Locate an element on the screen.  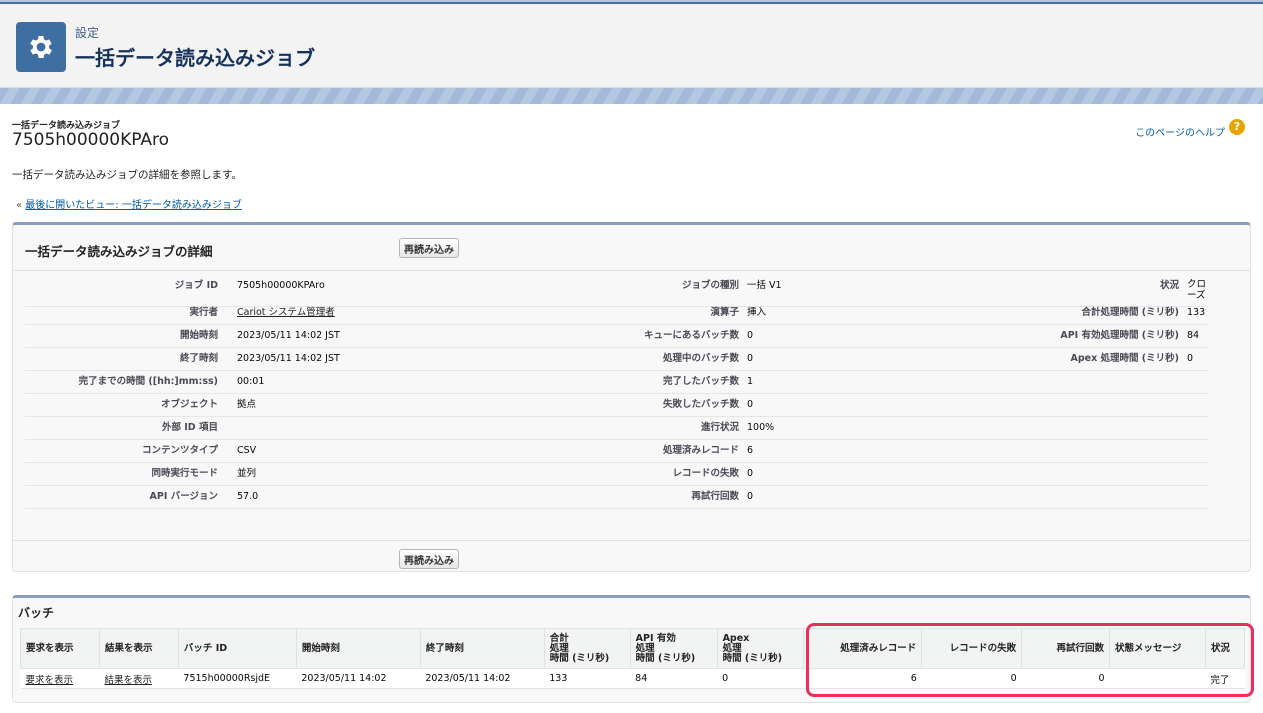
field-label: 完了までの時間 ([hh:]mm:ss) is located at coordinates (148, 381).